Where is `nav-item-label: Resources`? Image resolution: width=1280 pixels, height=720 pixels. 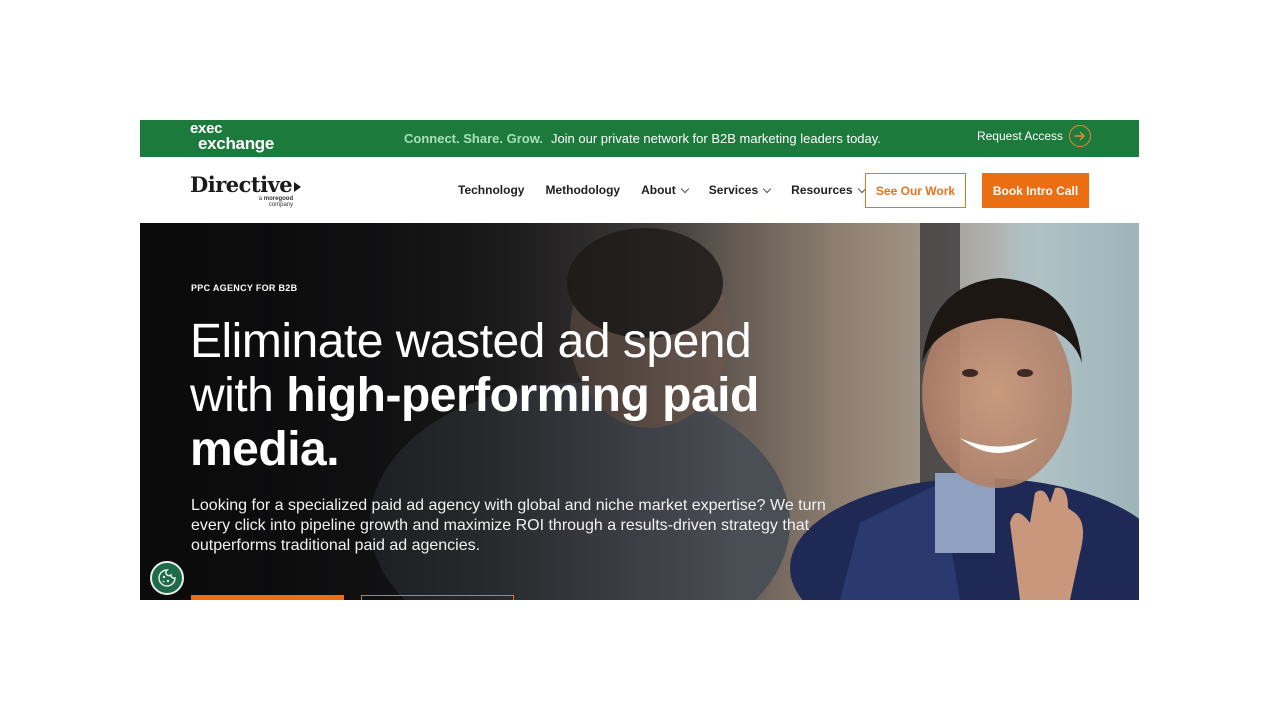
nav-item-label: Resources is located at coordinates (822, 190).